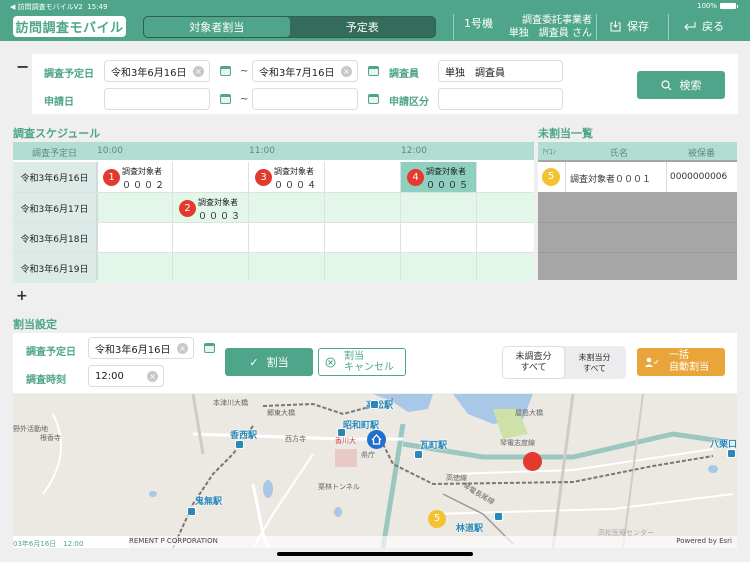 This screenshot has height=562, width=750. I want to click on collapse-search-button: −, so click(22, 66).